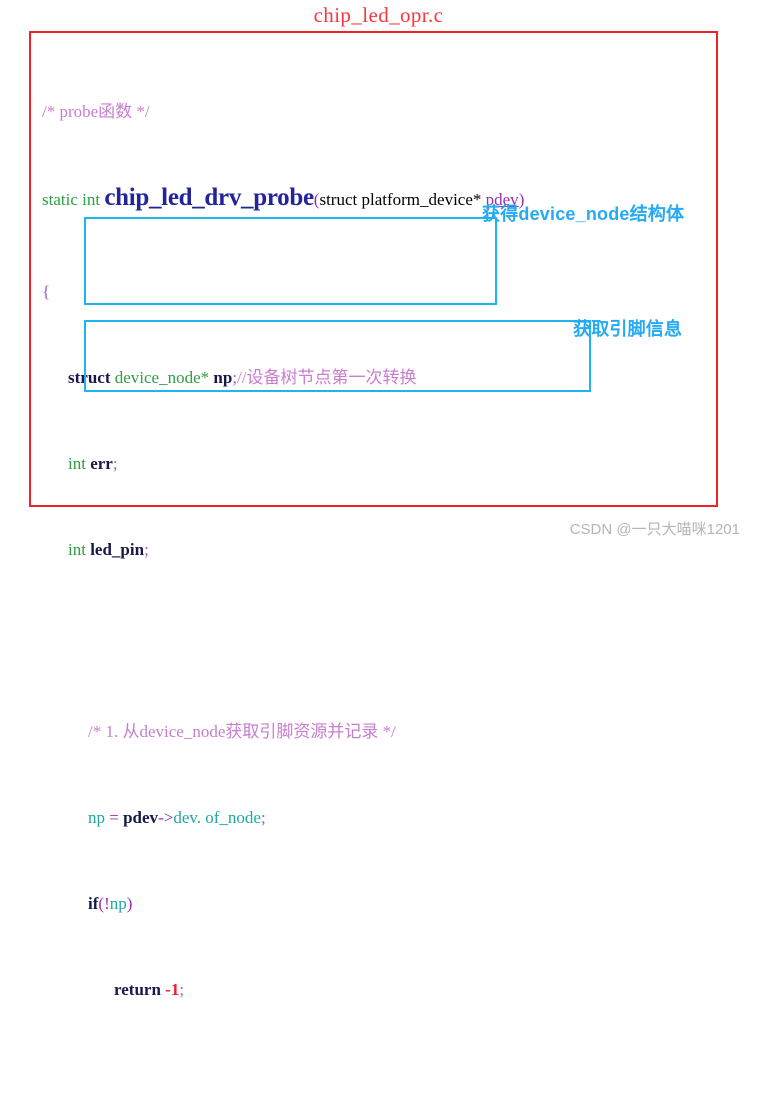  Describe the element at coordinates (217, 817) in the screenshot. I see `of-node-field: dev. of_node` at that location.